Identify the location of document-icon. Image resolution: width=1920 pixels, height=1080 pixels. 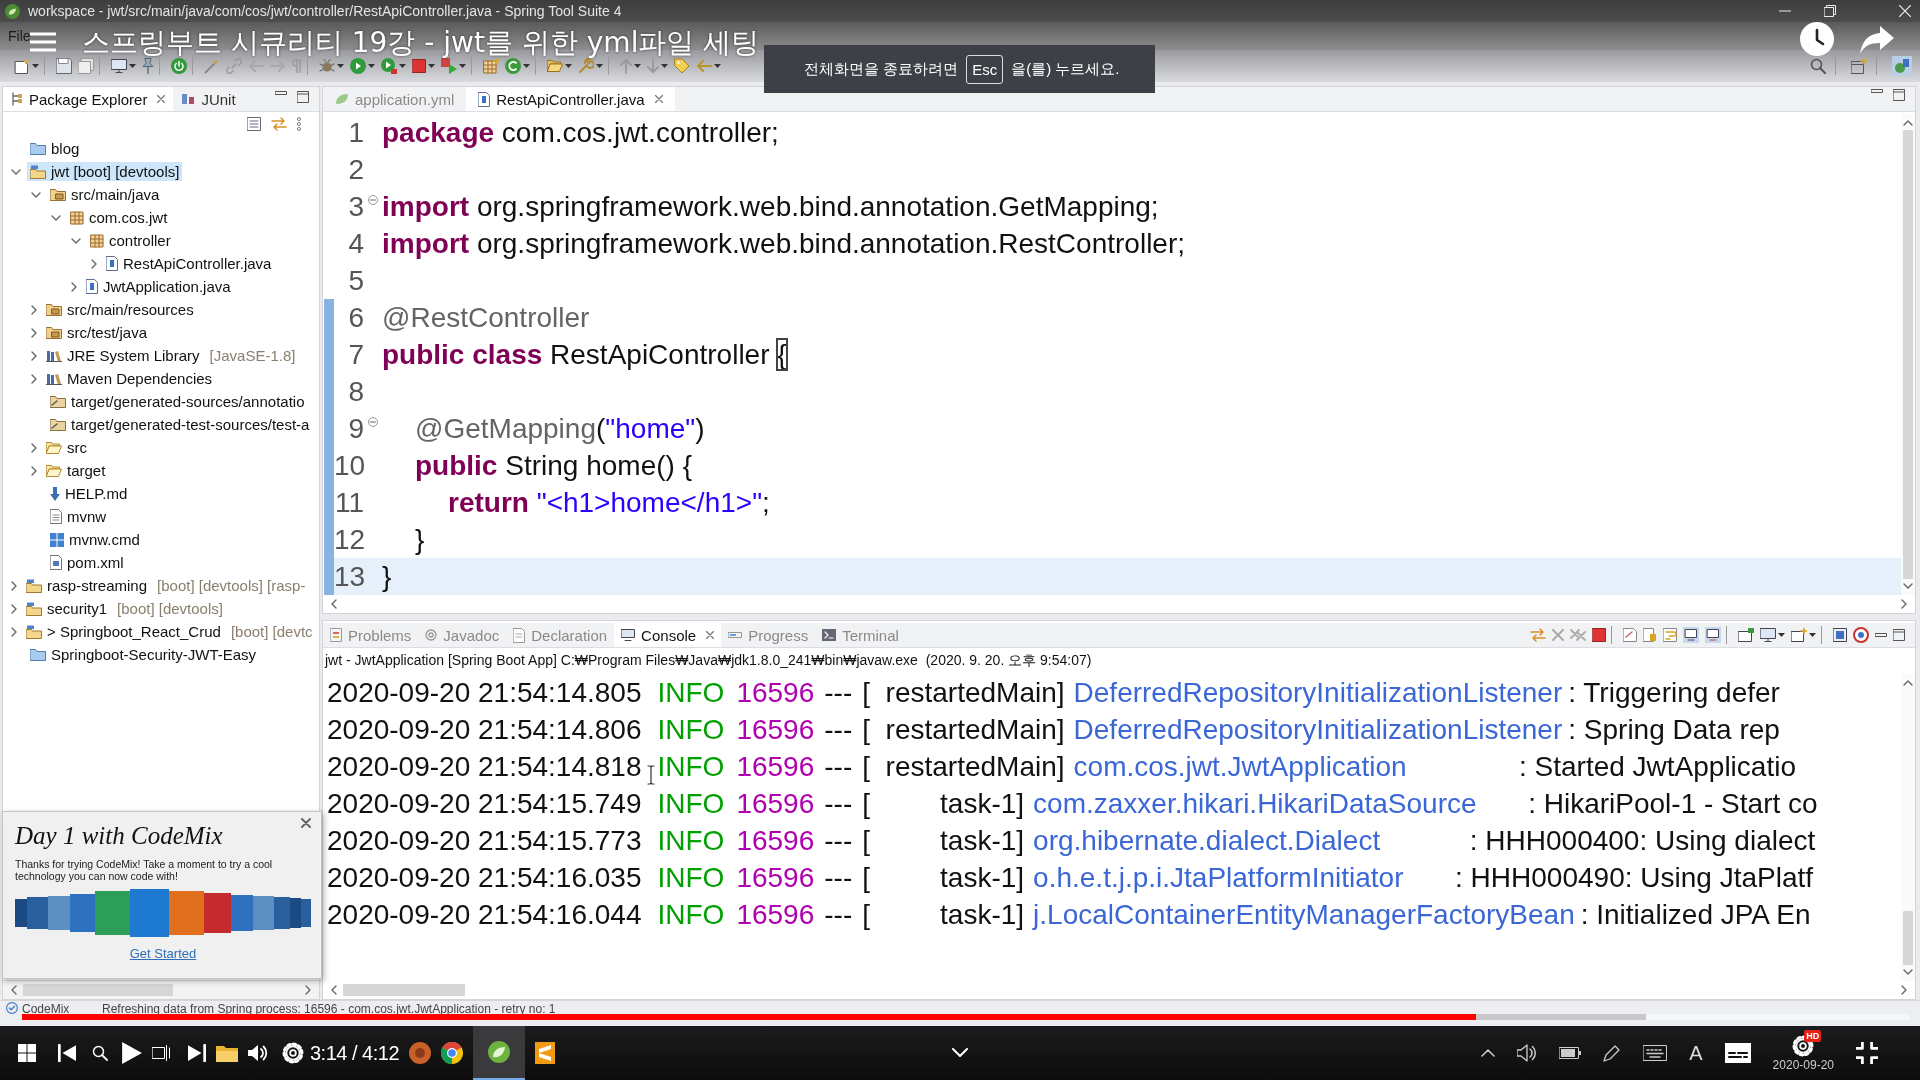
(1630, 635).